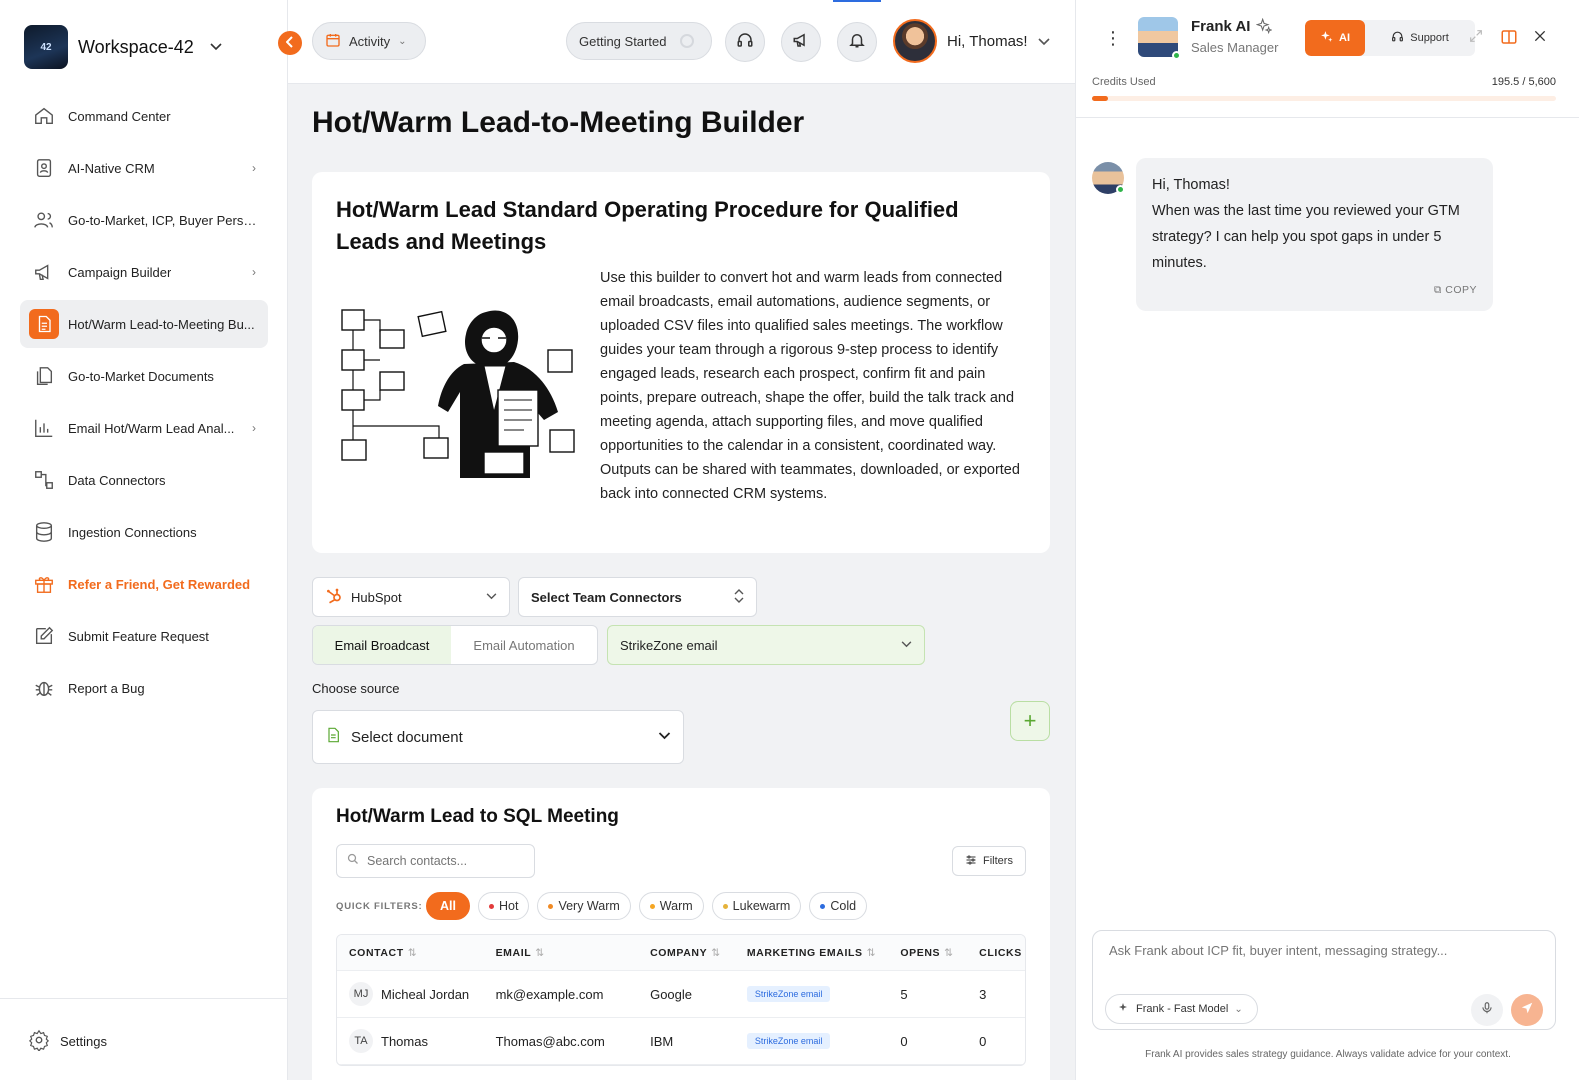  I want to click on send-button, so click(1527, 1010).